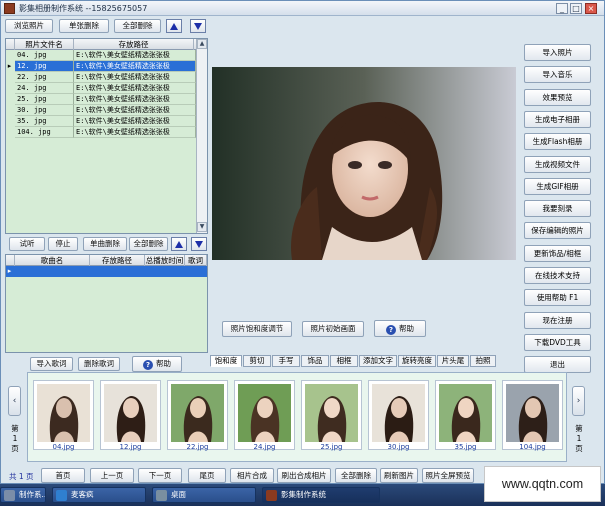 Image resolution: width=605 pixels, height=506 pixels. What do you see at coordinates (344, 361) in the screenshot?
I see `tab-4: 相框` at bounding box center [344, 361].